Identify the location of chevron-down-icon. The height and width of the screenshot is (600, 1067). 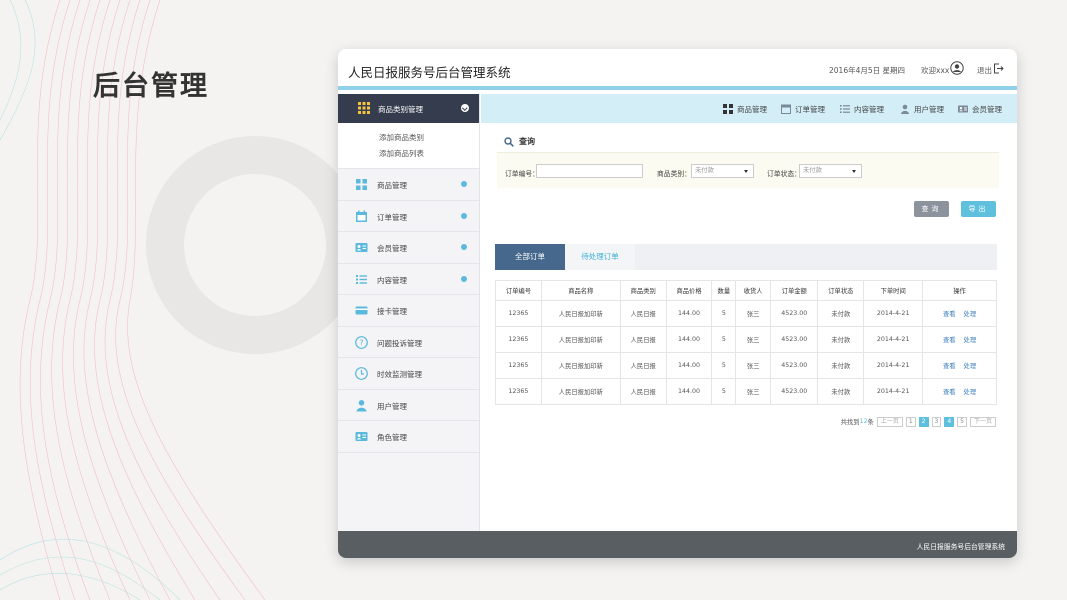
(465, 108).